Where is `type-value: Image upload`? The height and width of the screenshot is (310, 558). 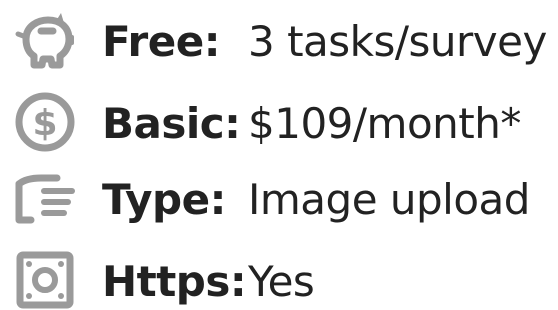
type-value: Image upload is located at coordinates (389, 199).